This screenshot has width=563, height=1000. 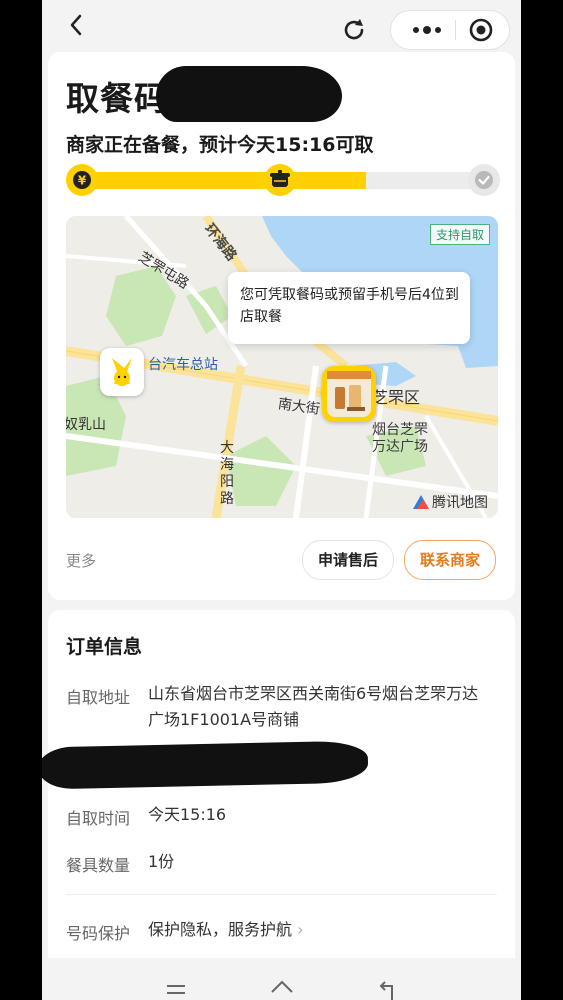 I want to click on step-paid: ¥, so click(x=82, y=180).